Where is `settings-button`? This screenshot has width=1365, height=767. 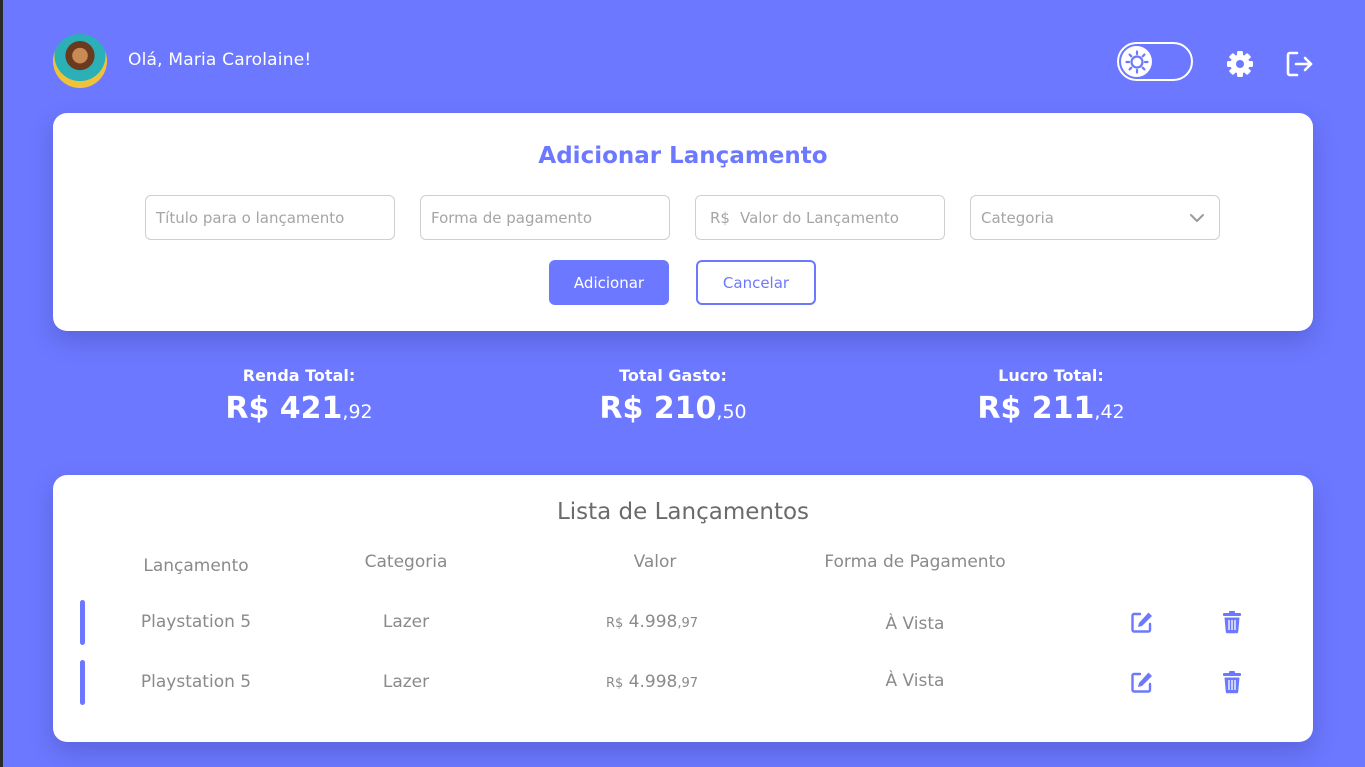 settings-button is located at coordinates (1240, 64).